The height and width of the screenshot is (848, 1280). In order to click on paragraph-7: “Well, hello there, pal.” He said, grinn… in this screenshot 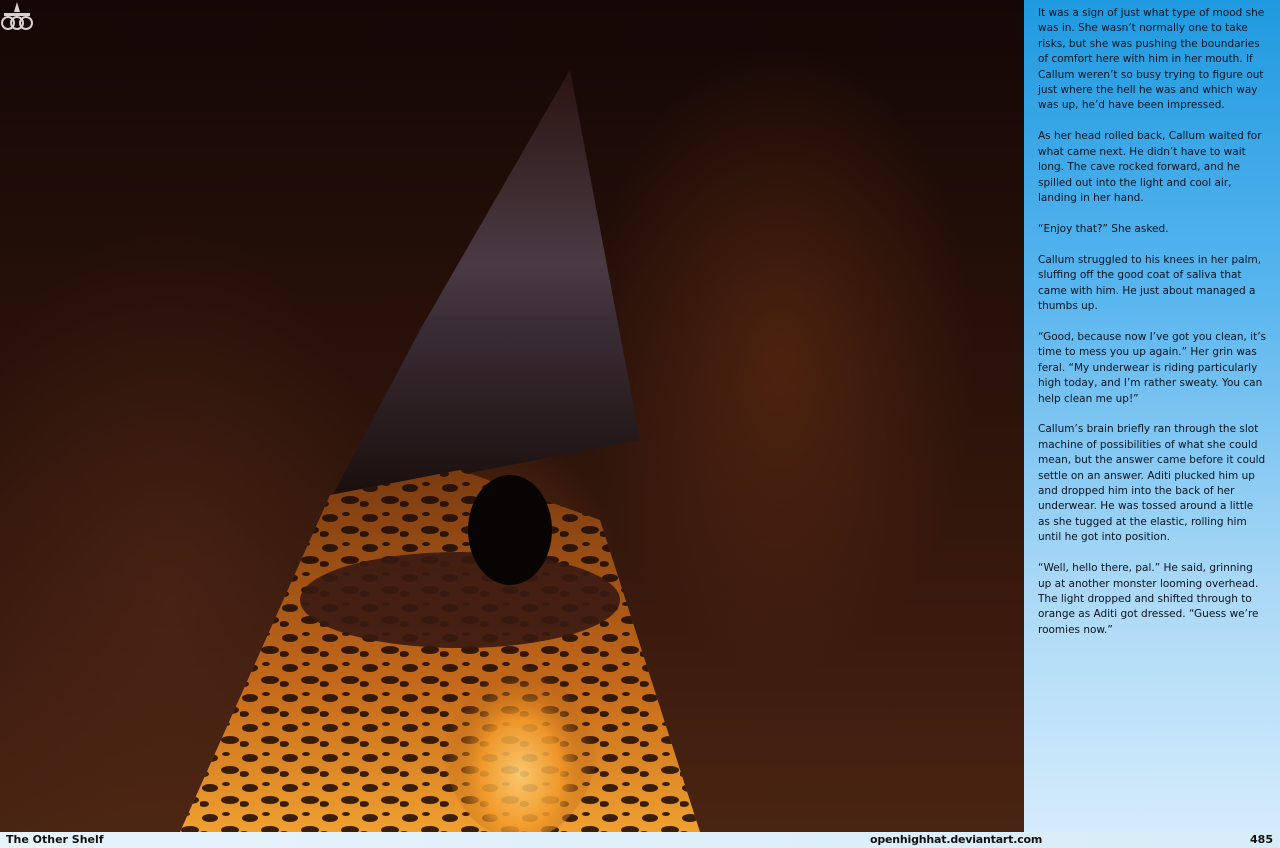, I will do `click(1148, 599)`.